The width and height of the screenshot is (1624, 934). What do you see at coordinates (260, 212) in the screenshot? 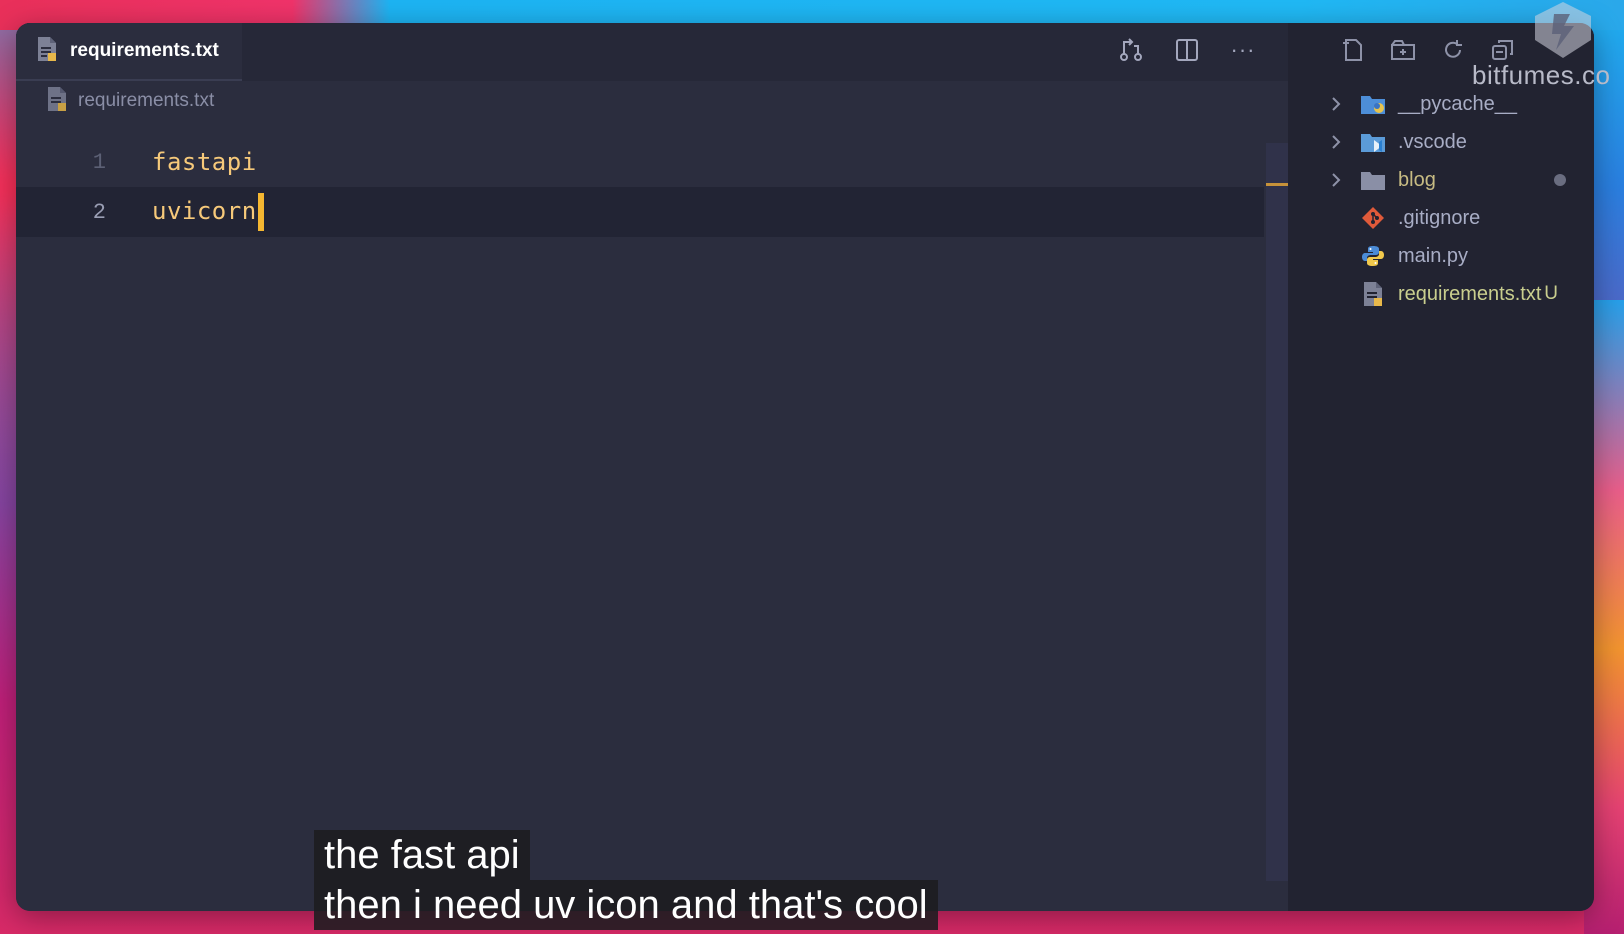
I see `text-cursor` at bounding box center [260, 212].